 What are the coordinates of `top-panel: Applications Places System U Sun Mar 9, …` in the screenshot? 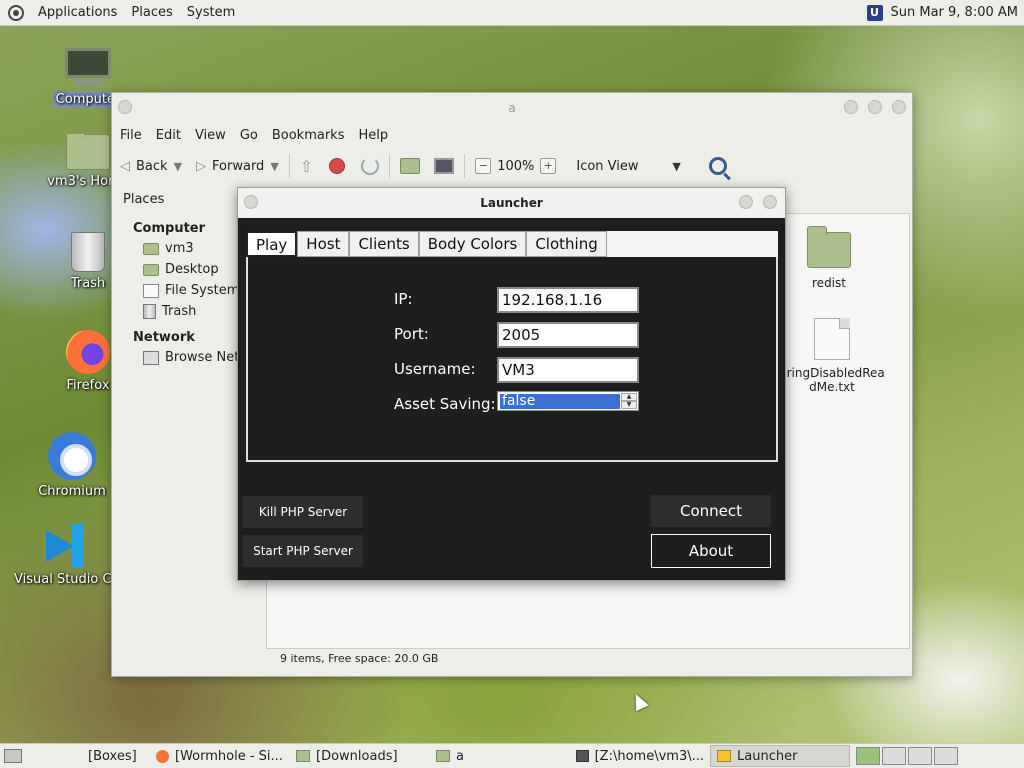 It's located at (512, 13).